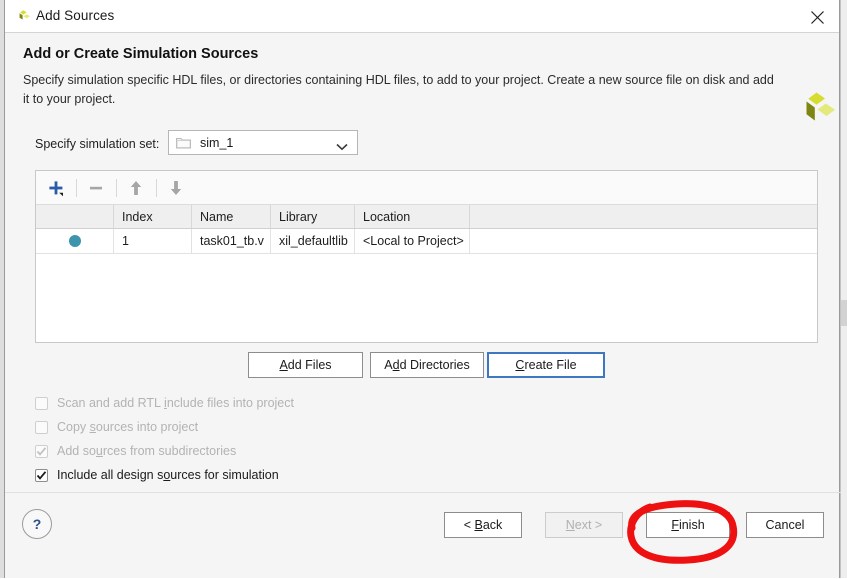 This screenshot has width=847, height=579. I want to click on minus-icon, so click(96, 188).